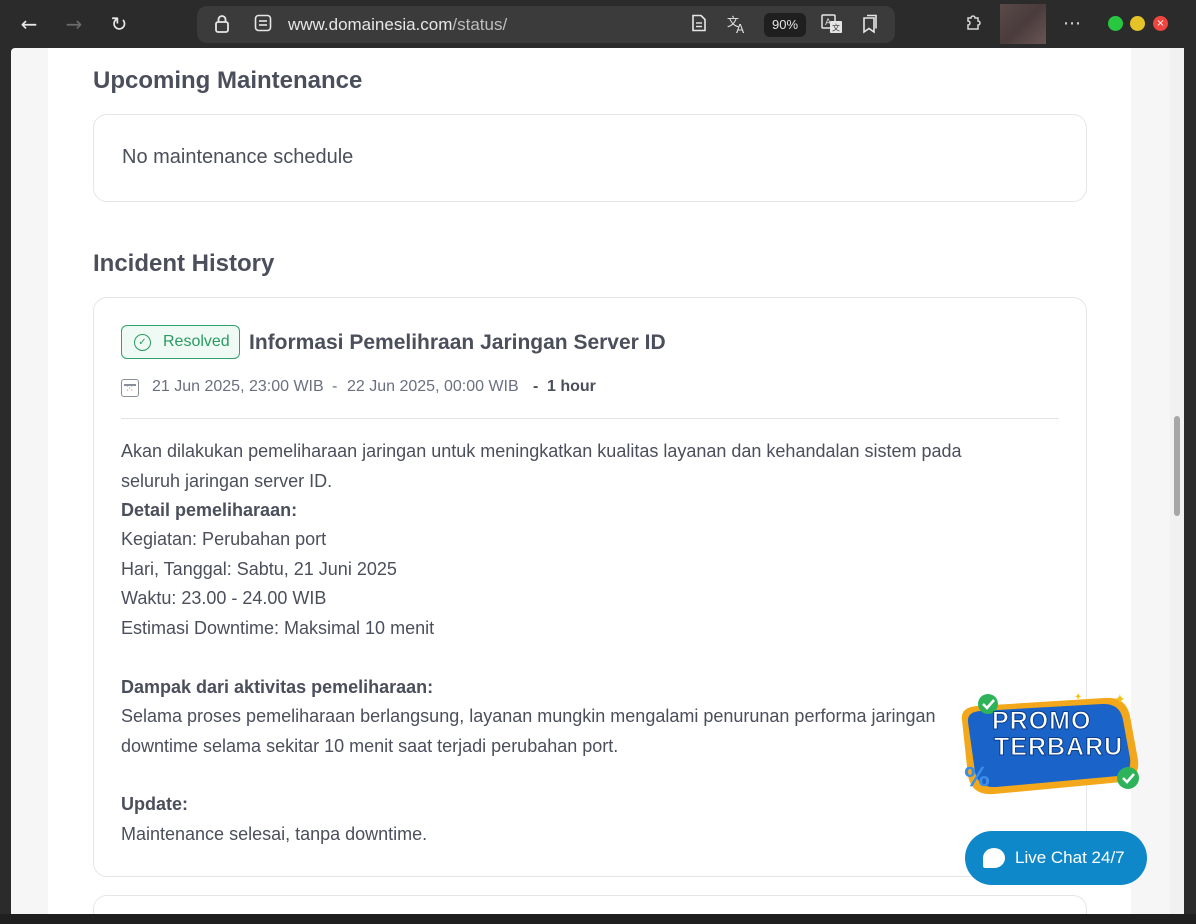  What do you see at coordinates (224, 539) in the screenshot?
I see `body-line: Kegiatan: Perubahan port` at bounding box center [224, 539].